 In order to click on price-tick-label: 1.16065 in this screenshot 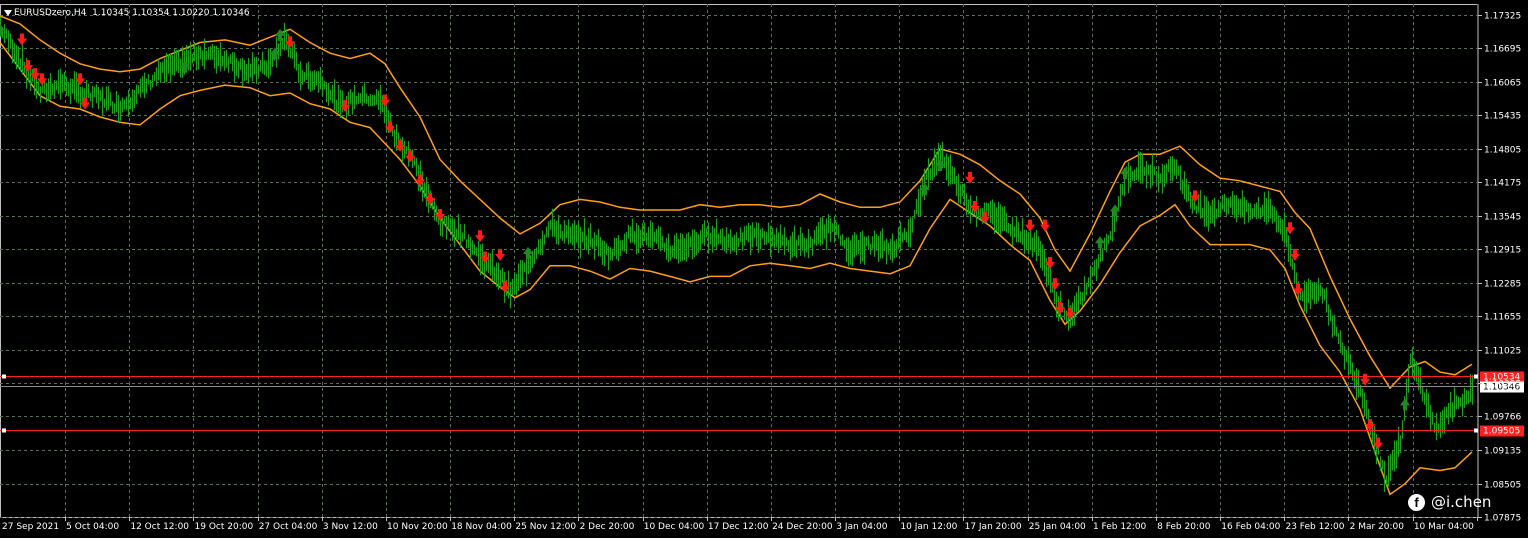, I will do `click(1502, 84)`.